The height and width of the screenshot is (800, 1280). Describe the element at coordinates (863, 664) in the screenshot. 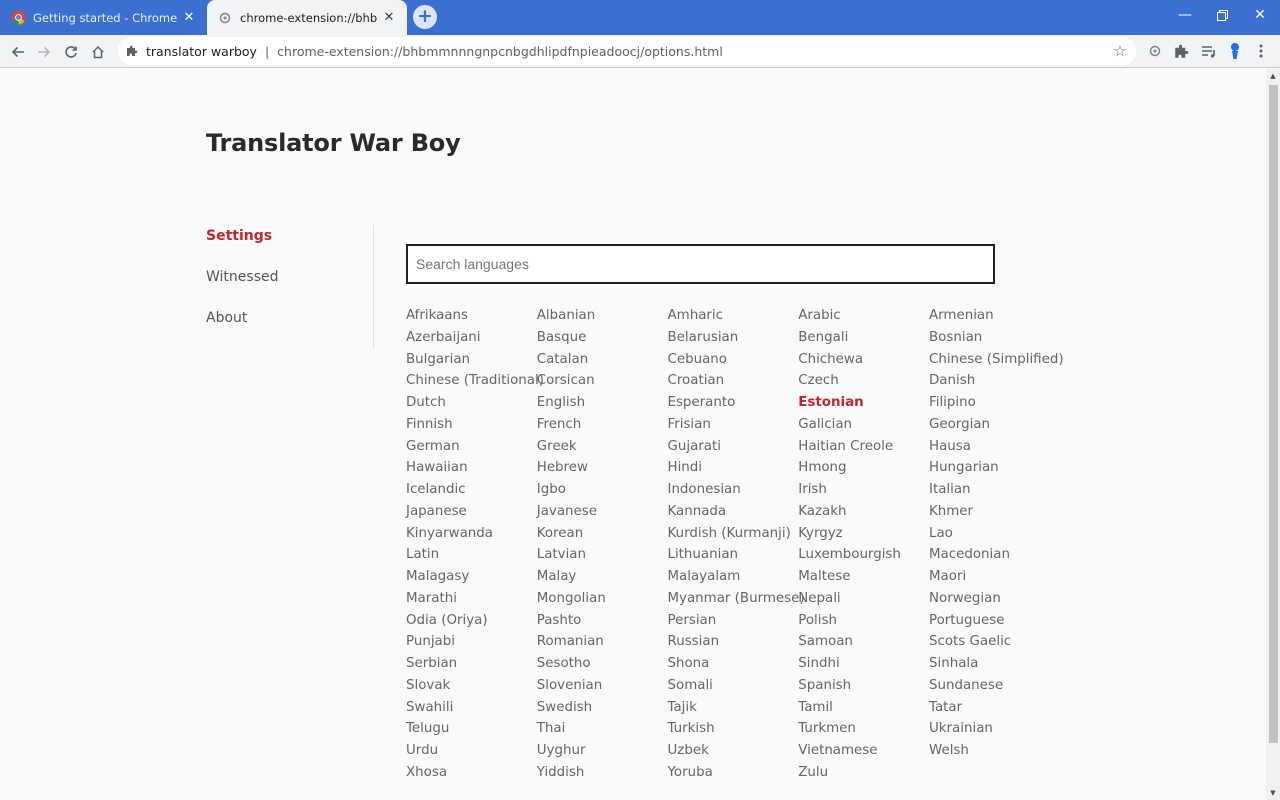

I see `language-option: Sindhi` at that location.